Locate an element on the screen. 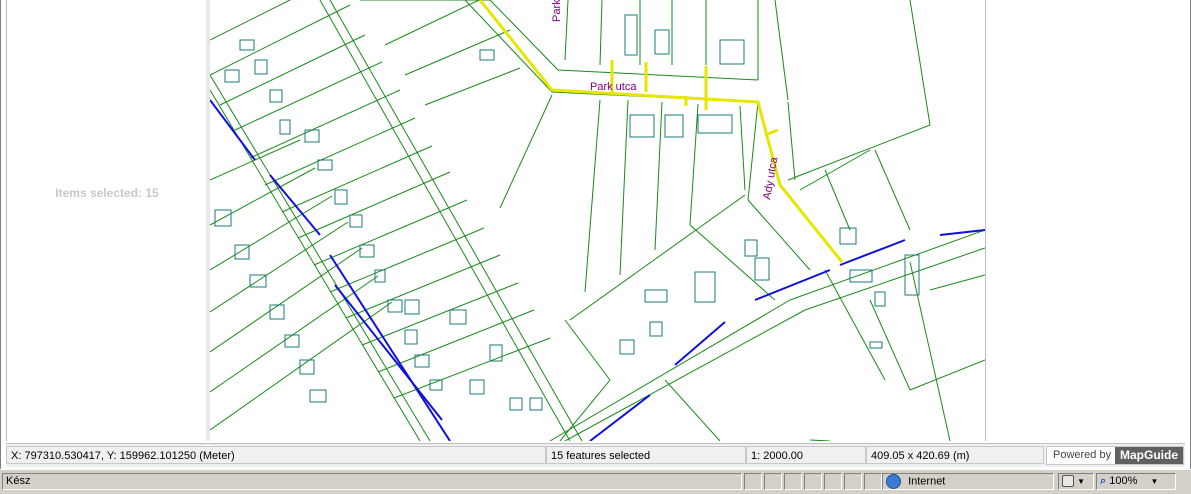 This screenshot has height=494, width=1191. selection-summary: Items selected: 15 is located at coordinates (107, 193).